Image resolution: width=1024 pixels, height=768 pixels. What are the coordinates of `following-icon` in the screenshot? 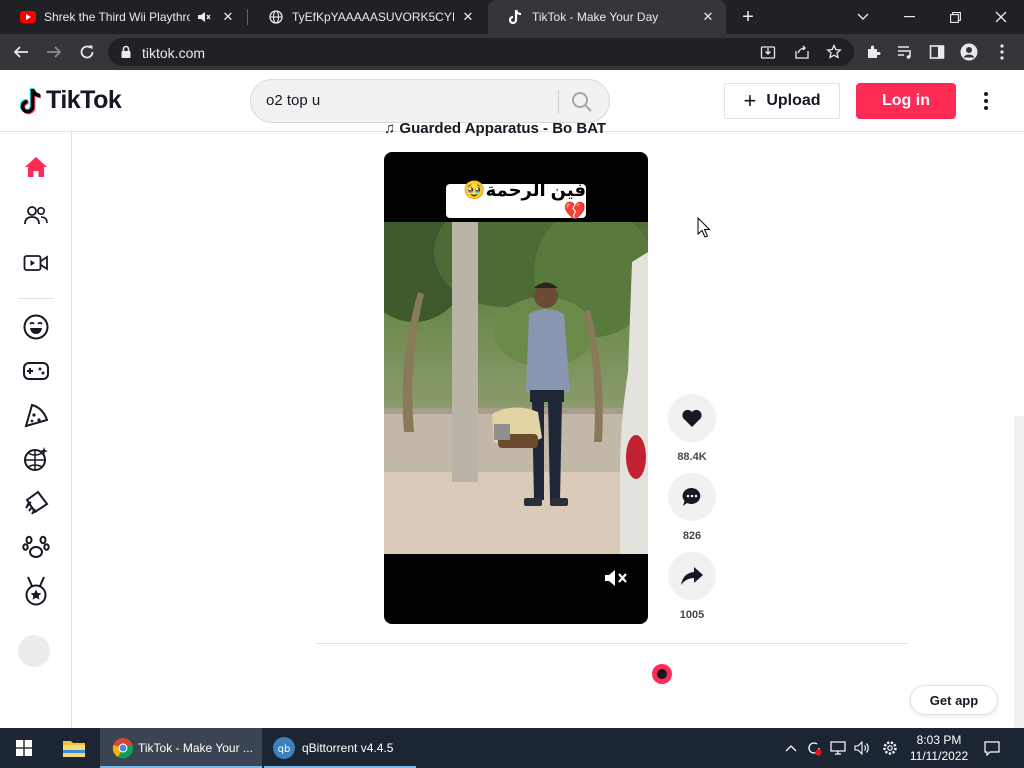 It's located at (36, 215).